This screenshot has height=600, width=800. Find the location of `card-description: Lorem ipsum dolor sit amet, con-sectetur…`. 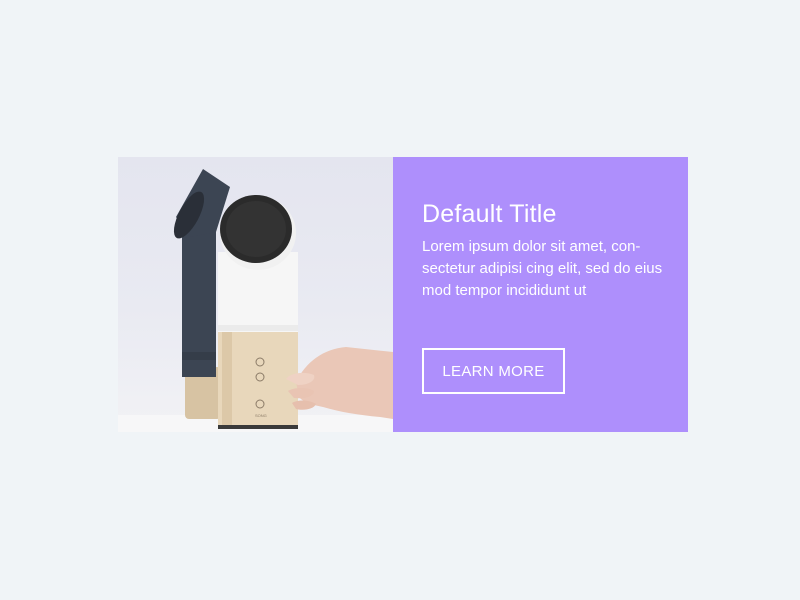

card-description: Lorem ipsum dolor sit amet, con-sectetur… is located at coordinates (542, 268).